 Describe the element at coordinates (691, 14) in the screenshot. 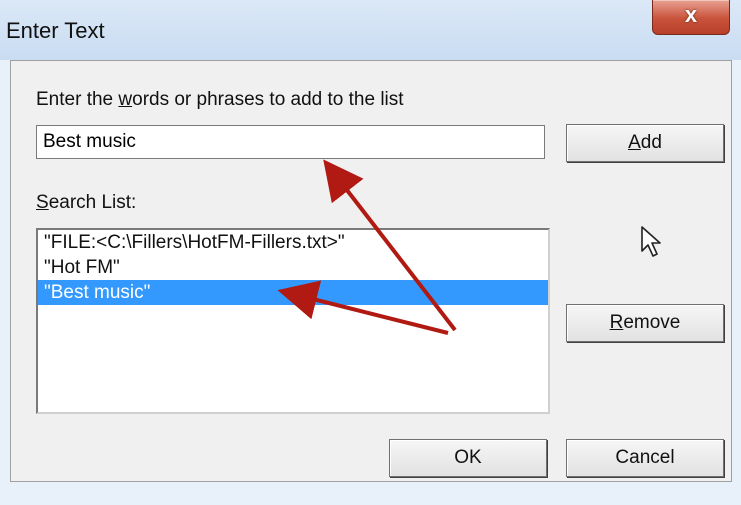

I see `close-icon: x` at that location.